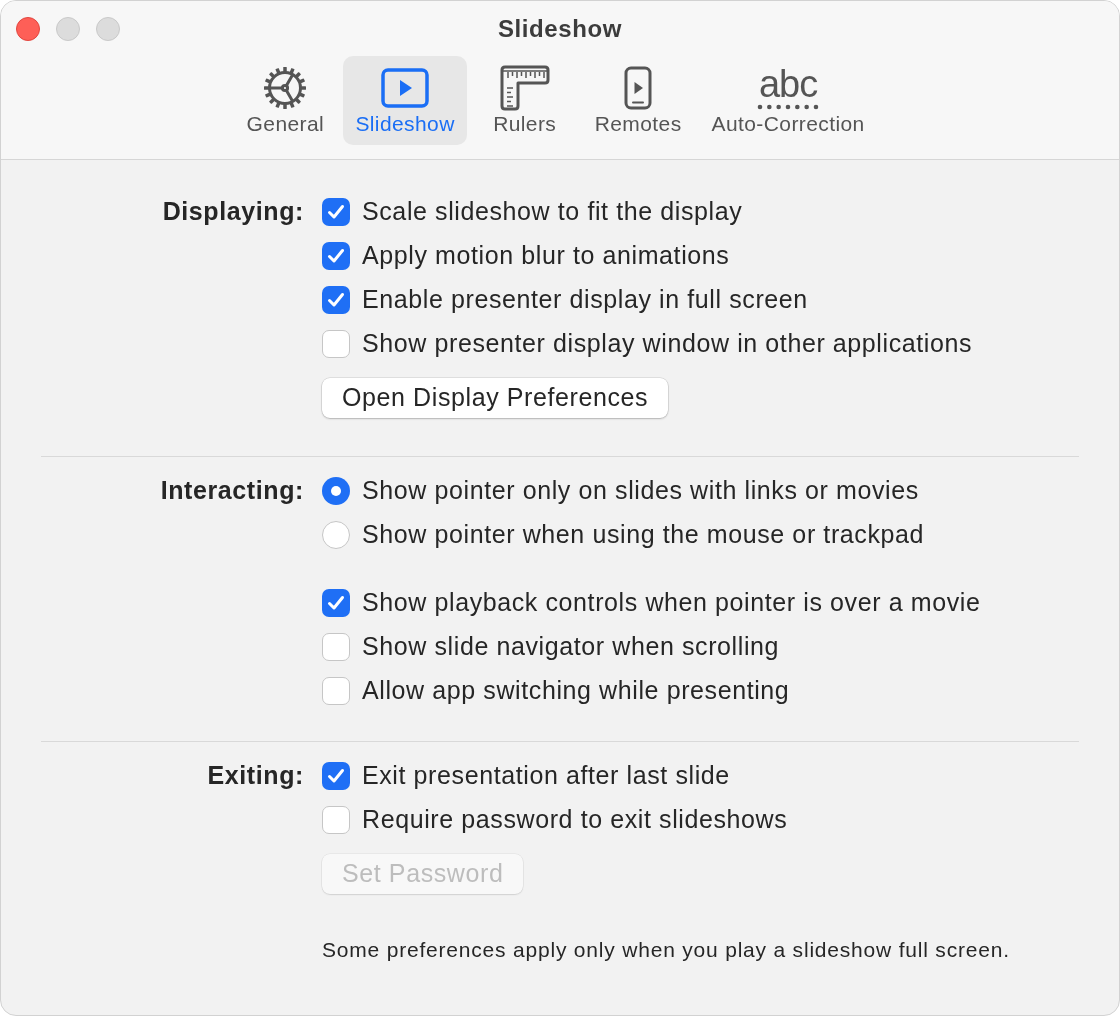 The width and height of the screenshot is (1120, 1016). Describe the element at coordinates (666, 950) in the screenshot. I see `footnote: Some preferences apply only when you play a slideshow full screen.` at that location.